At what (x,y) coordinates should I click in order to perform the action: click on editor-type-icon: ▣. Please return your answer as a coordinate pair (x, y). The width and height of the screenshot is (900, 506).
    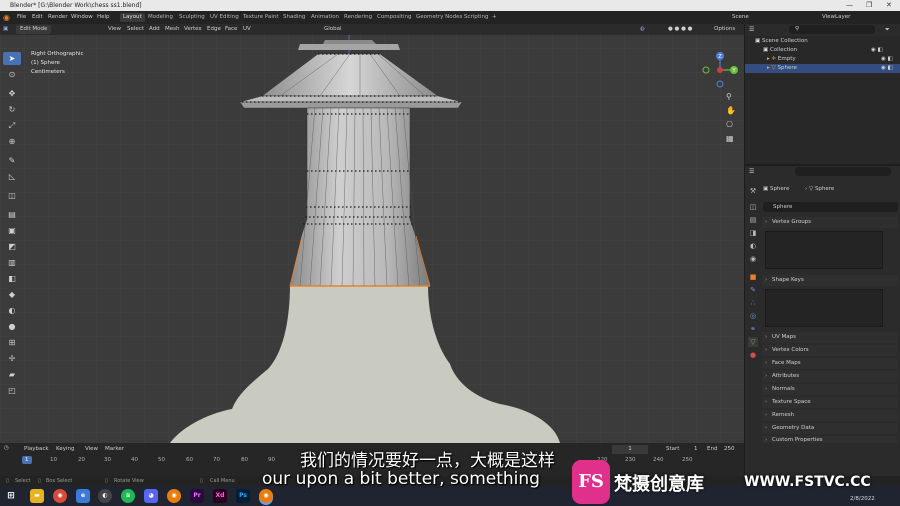
    Looking at the image, I should click on (5, 29).